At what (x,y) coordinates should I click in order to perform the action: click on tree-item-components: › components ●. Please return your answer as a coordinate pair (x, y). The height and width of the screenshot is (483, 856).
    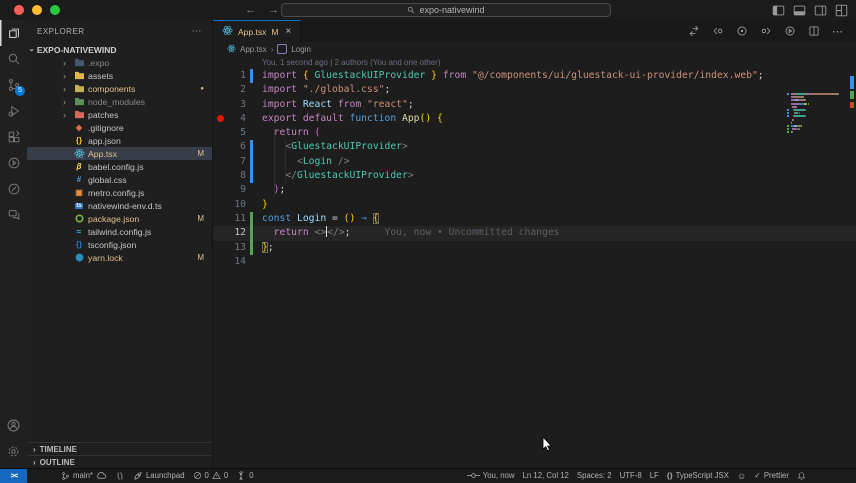
    Looking at the image, I should click on (119, 88).